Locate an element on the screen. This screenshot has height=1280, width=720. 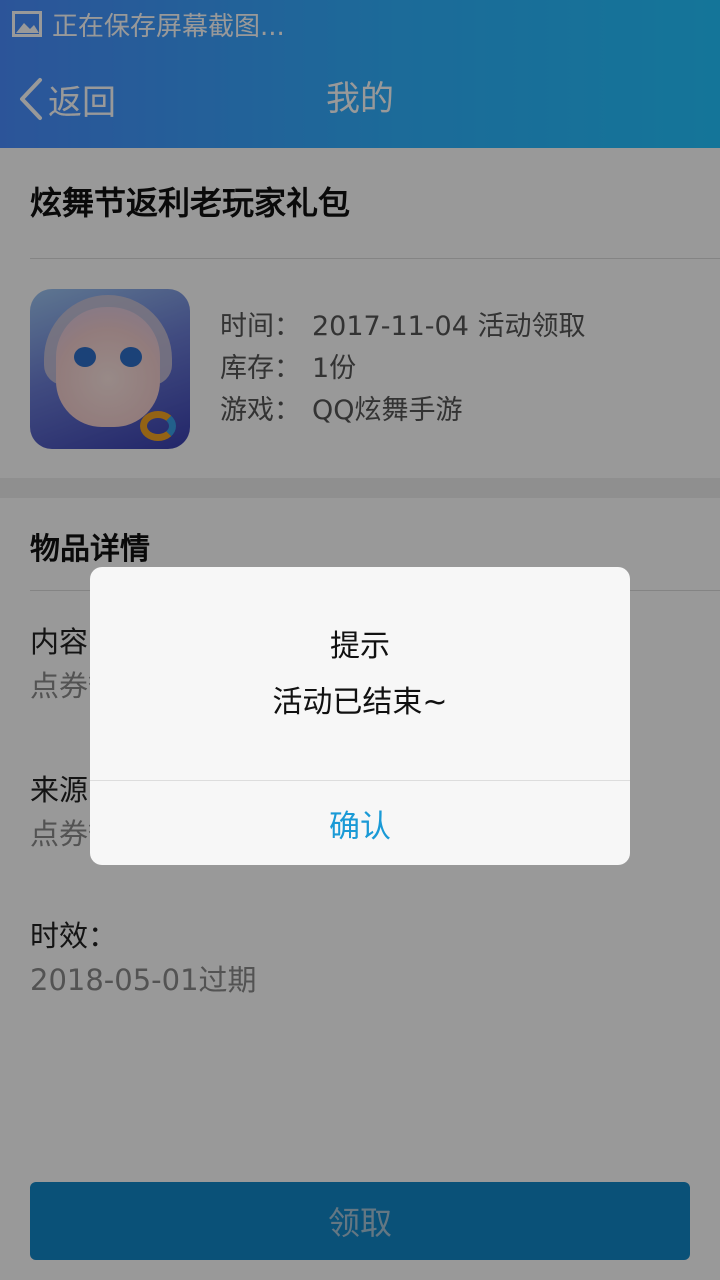
confirm-button: 确认 is located at coordinates (360, 823).